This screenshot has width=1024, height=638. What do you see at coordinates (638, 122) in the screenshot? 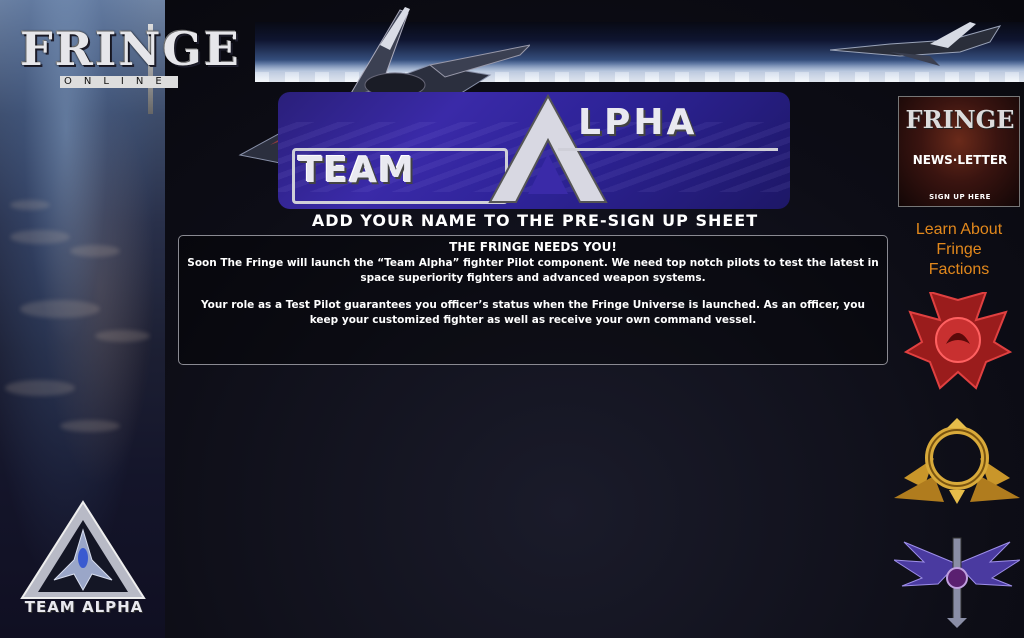
I see `banner-alpha-text: LPHA` at bounding box center [638, 122].